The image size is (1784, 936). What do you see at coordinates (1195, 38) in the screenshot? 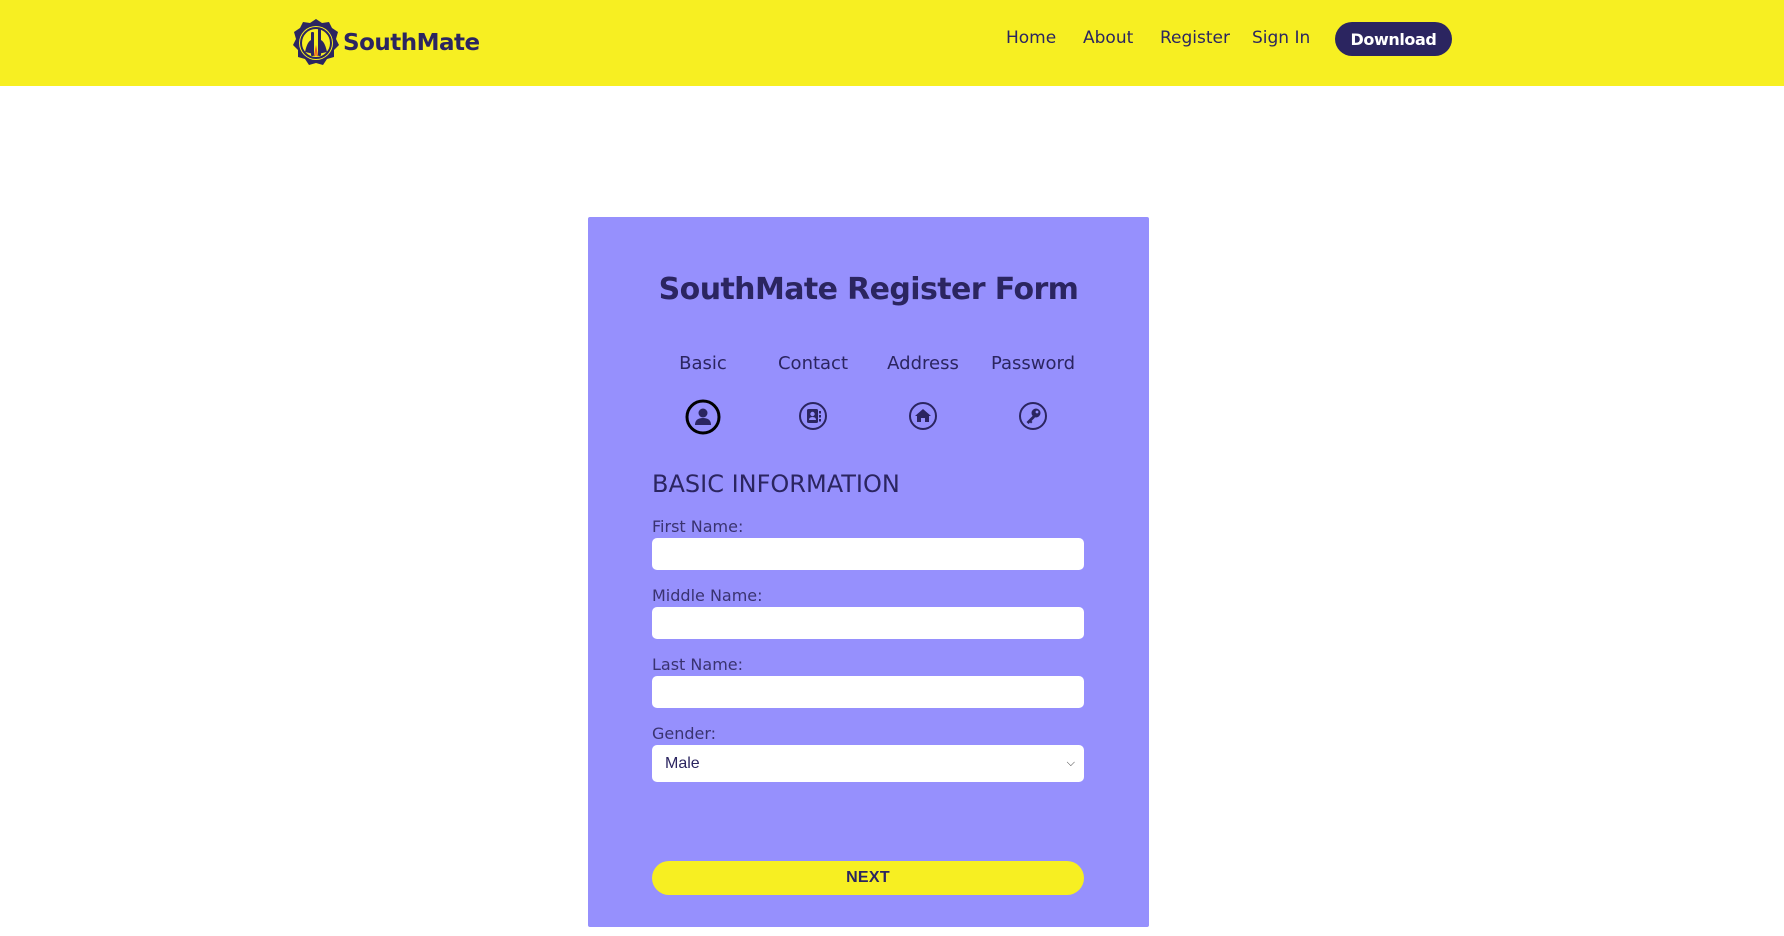
I see `nav-register-link: Register` at bounding box center [1195, 38].